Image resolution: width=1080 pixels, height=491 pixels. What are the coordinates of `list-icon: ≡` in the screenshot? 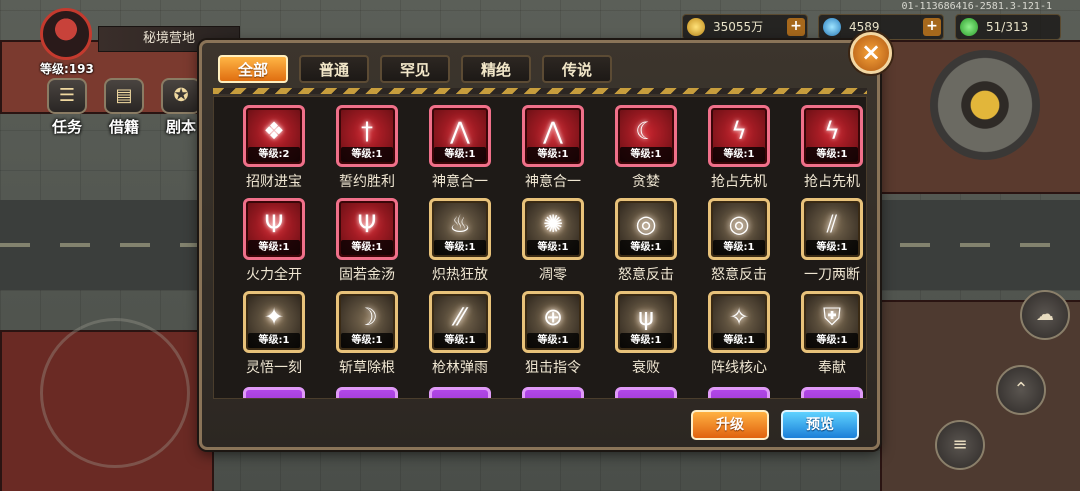 It's located at (960, 444).